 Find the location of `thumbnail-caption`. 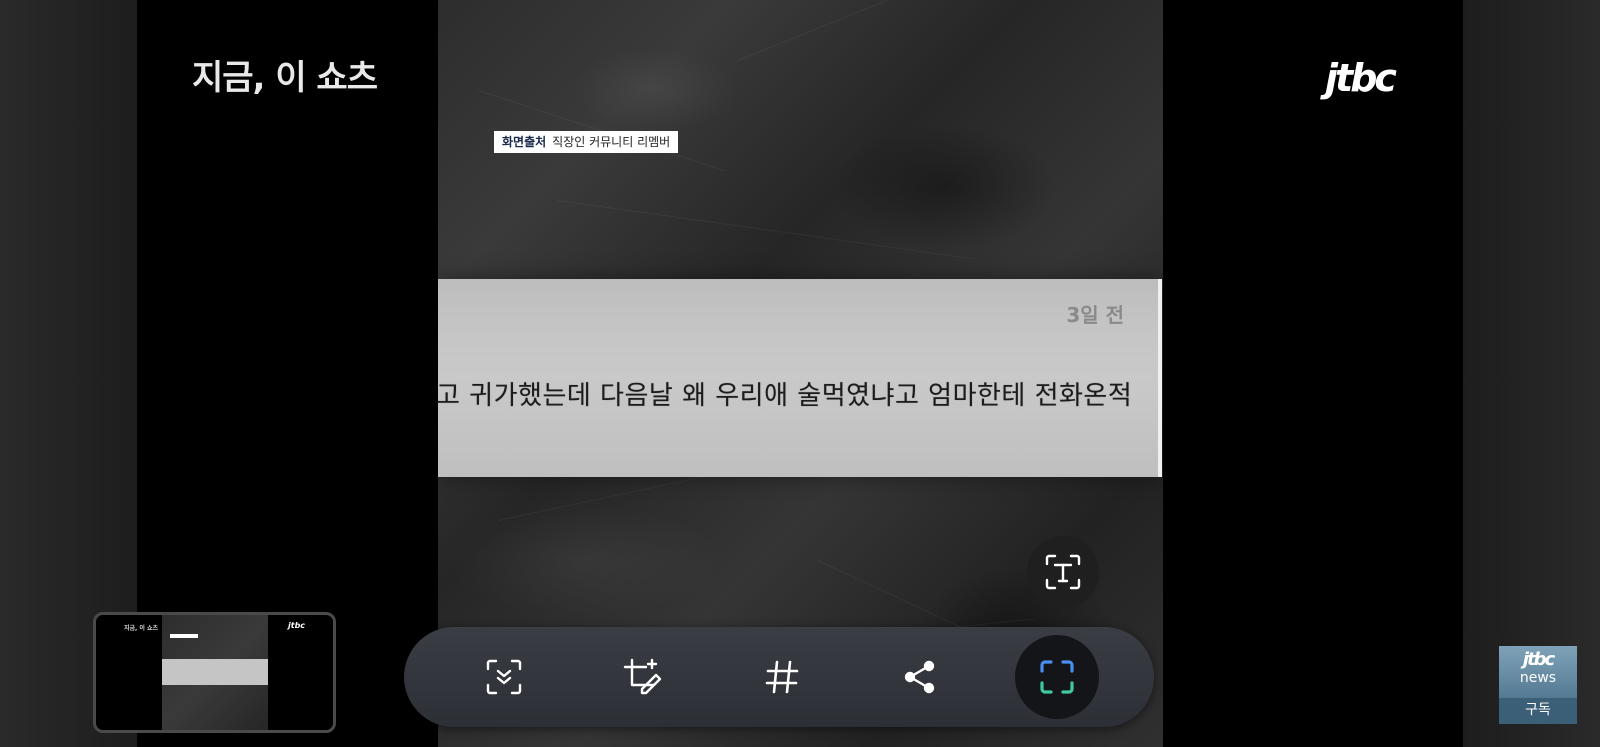

thumbnail-caption is located at coordinates (184, 636).